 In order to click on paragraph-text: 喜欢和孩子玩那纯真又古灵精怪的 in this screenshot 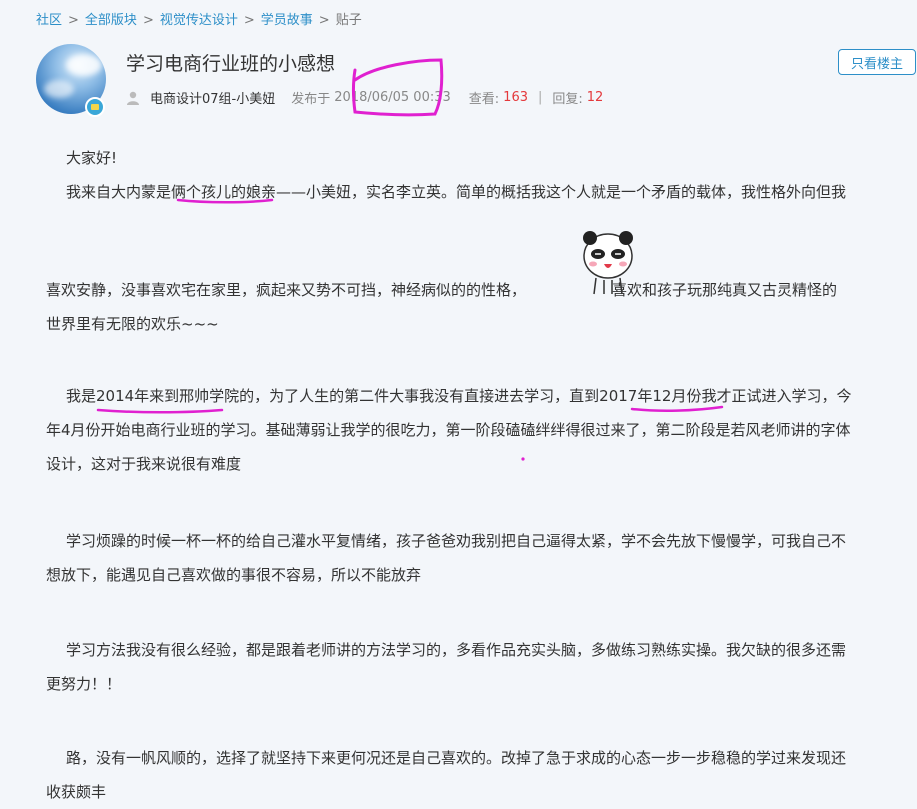, I will do `click(725, 290)`.